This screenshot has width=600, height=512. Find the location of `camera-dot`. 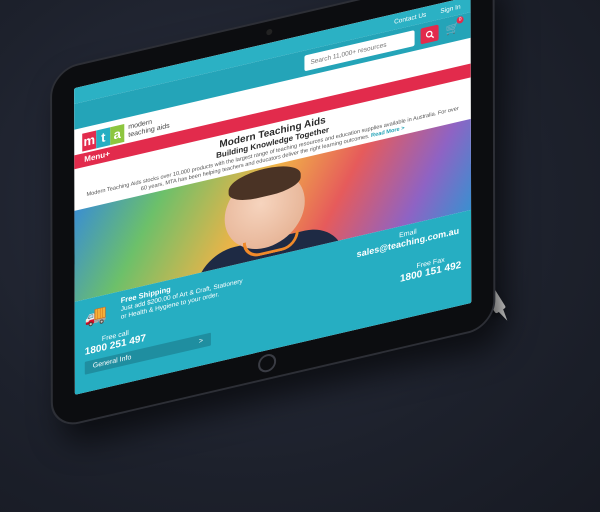

camera-dot is located at coordinates (269, 32).